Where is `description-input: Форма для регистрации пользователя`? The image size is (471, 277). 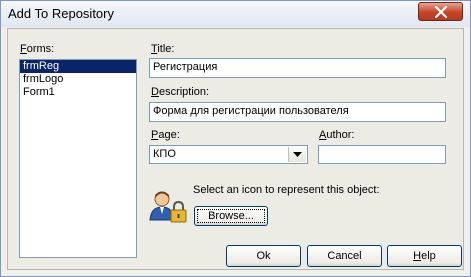 description-input: Форма для регистрации пользователя is located at coordinates (297, 112).